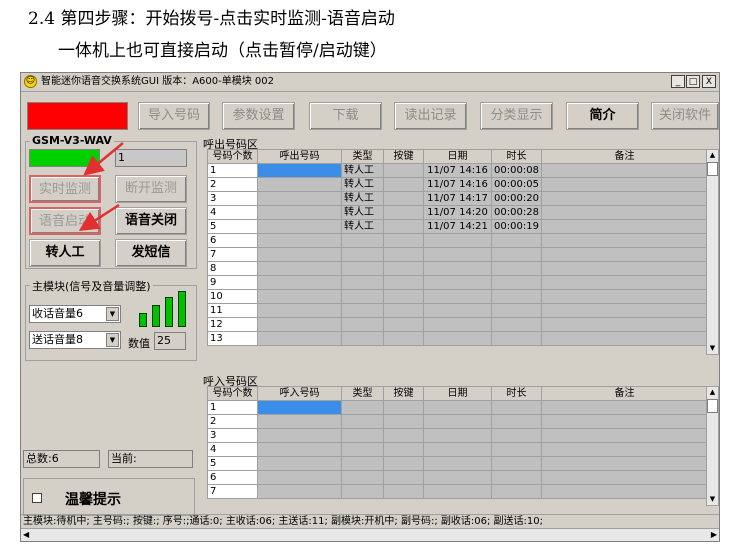 Image resolution: width=729 pixels, height=548 pixels. Describe the element at coordinates (457, 170) in the screenshot. I see `table-row: 1 转人工 11/07 14:16 00:00:08` at that location.